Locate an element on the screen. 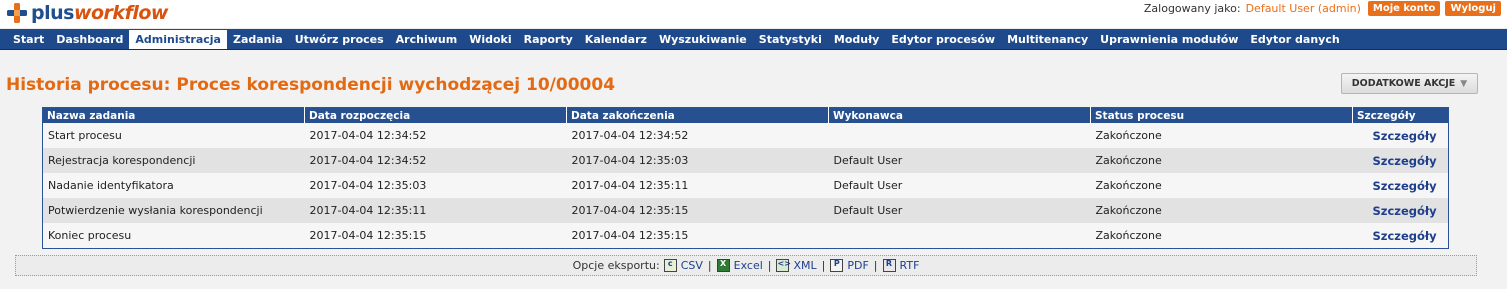  cell-start: 2017-04-04 12:35:03 is located at coordinates (435, 185).